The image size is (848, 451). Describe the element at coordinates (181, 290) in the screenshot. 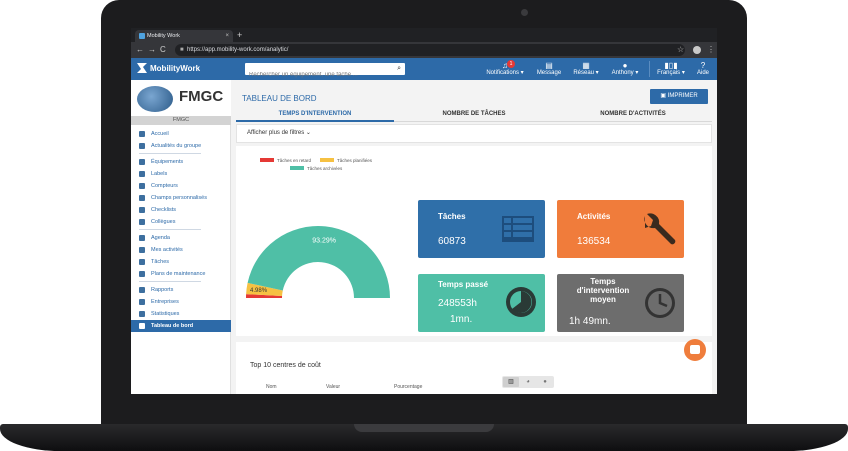

I see `sidebar-item-rapports: Rapports` at that location.